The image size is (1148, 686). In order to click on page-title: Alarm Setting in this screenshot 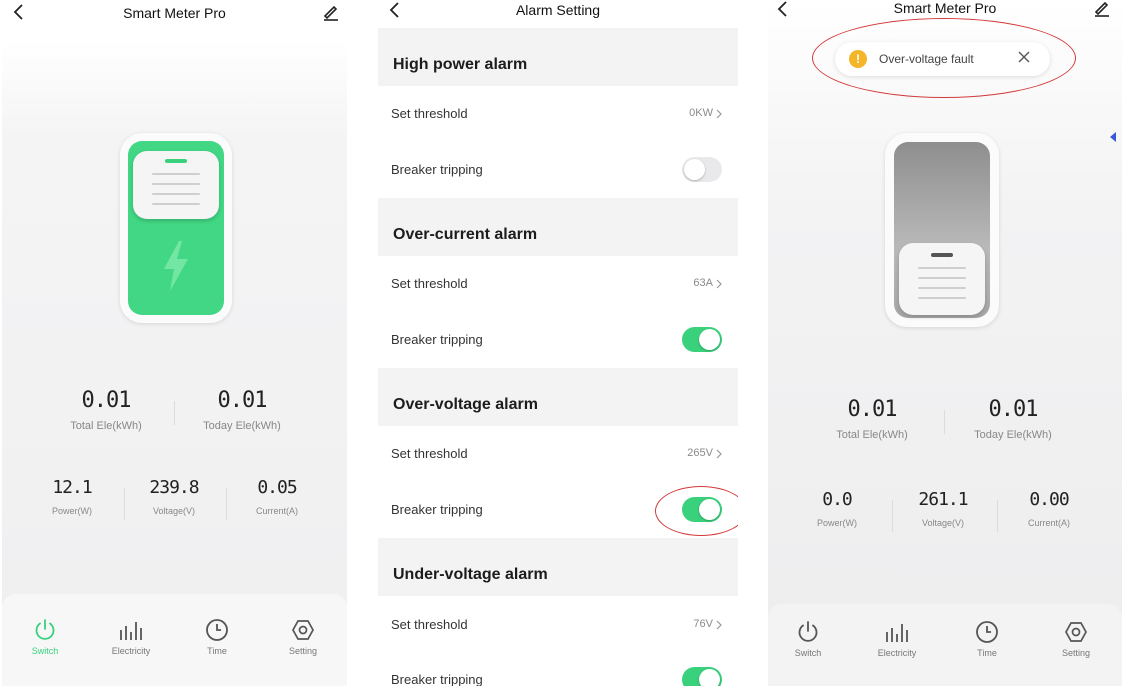, I will do `click(558, 10)`.